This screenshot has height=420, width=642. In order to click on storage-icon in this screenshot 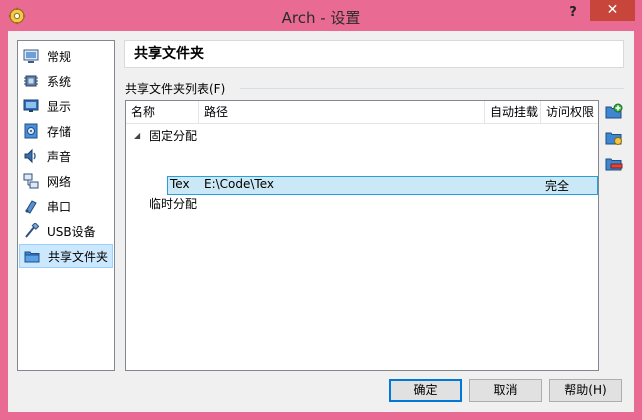, I will do `click(31, 131)`.